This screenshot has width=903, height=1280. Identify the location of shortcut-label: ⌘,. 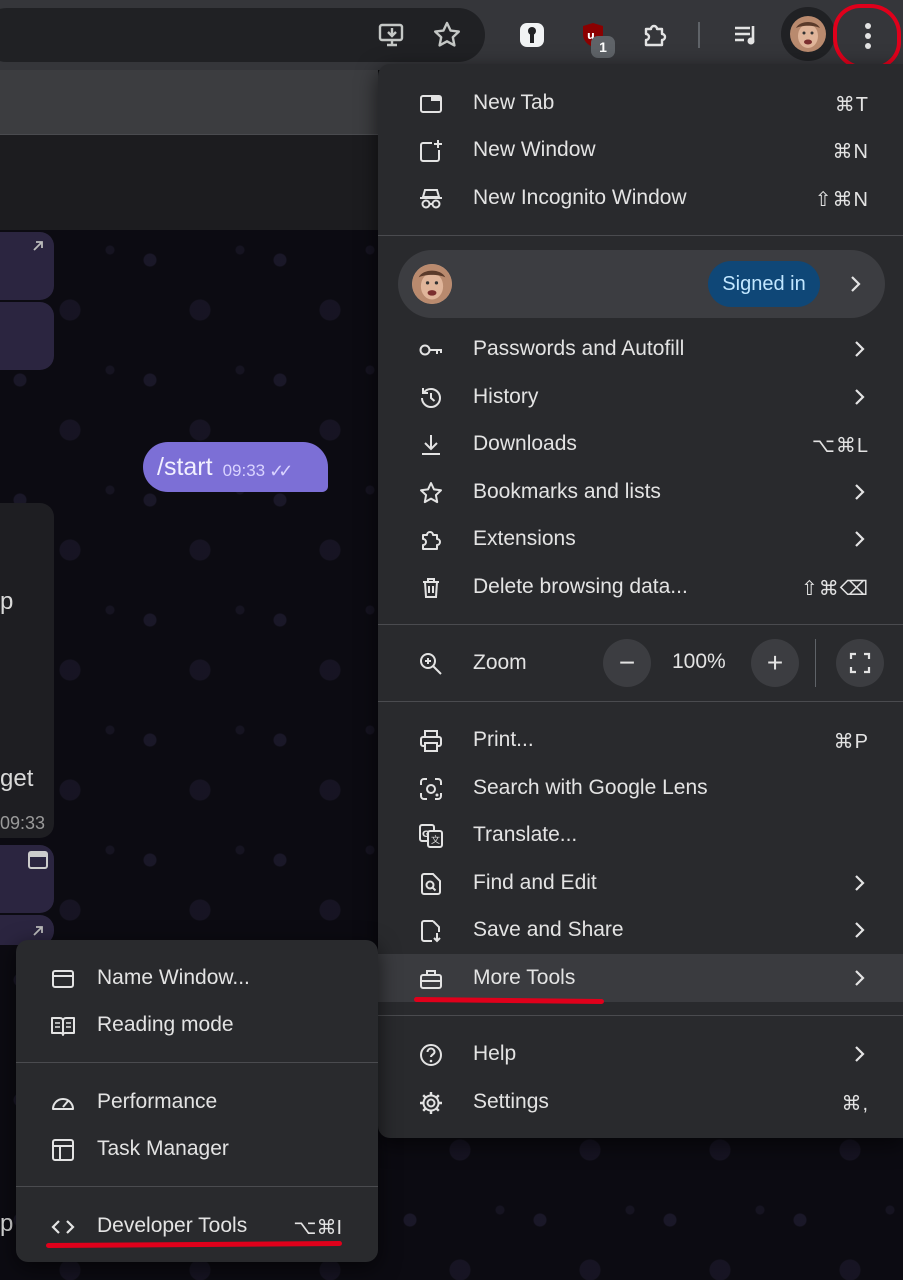
(855, 1104).